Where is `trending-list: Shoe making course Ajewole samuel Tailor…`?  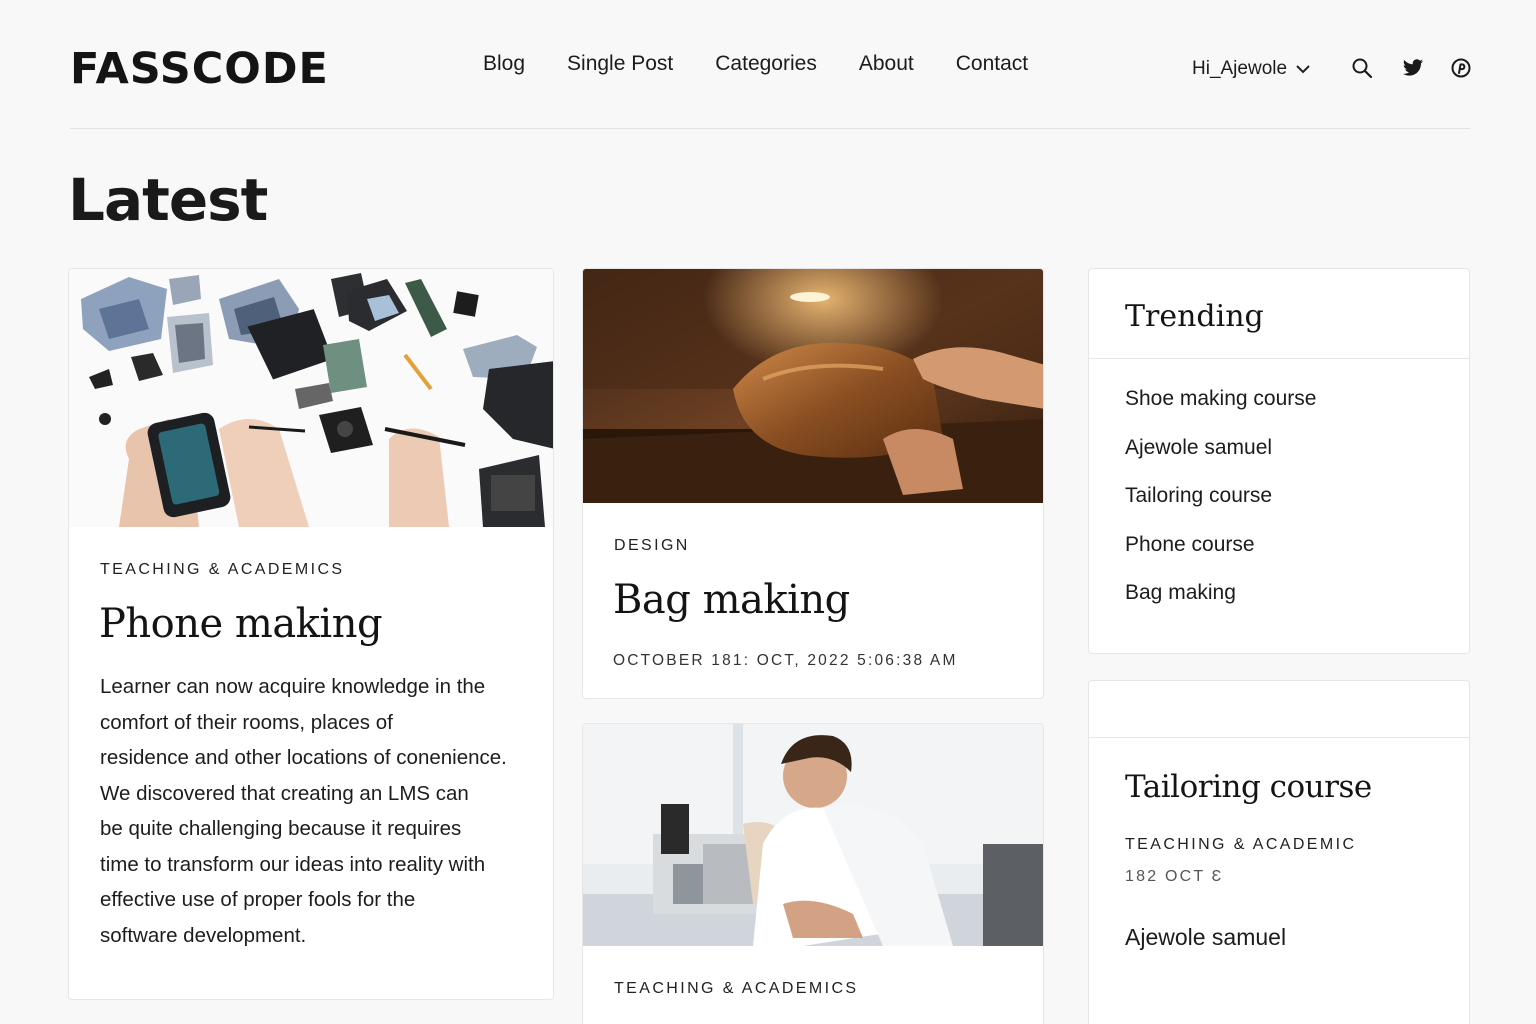 trending-list: Shoe making course Ajewole samuel Tailor… is located at coordinates (1220, 508).